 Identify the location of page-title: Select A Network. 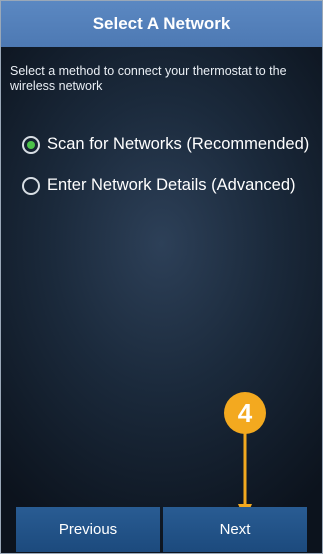
(161, 23).